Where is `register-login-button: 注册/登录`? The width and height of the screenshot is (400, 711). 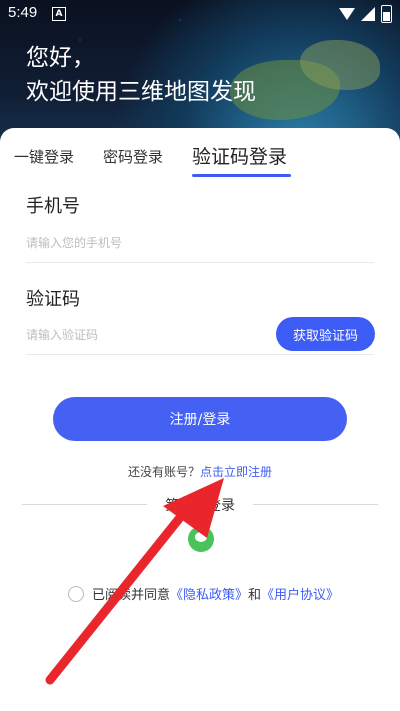 register-login-button: 注册/登录 is located at coordinates (200, 419).